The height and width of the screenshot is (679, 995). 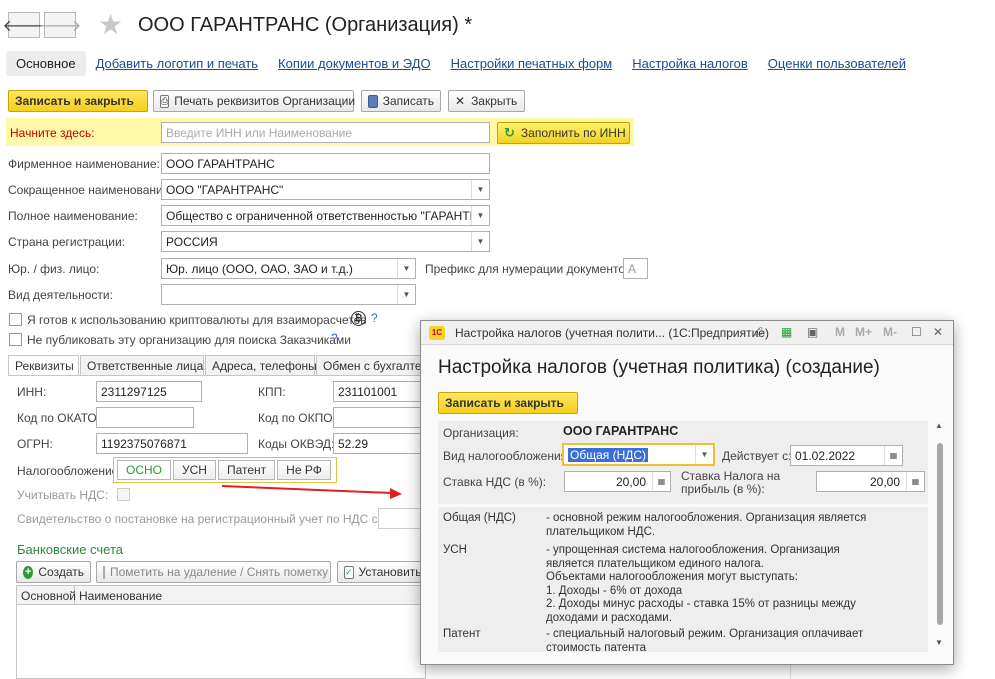 What do you see at coordinates (846, 455) in the screenshot?
I see `valid-from-field: 01.02.2022 ▦` at bounding box center [846, 455].